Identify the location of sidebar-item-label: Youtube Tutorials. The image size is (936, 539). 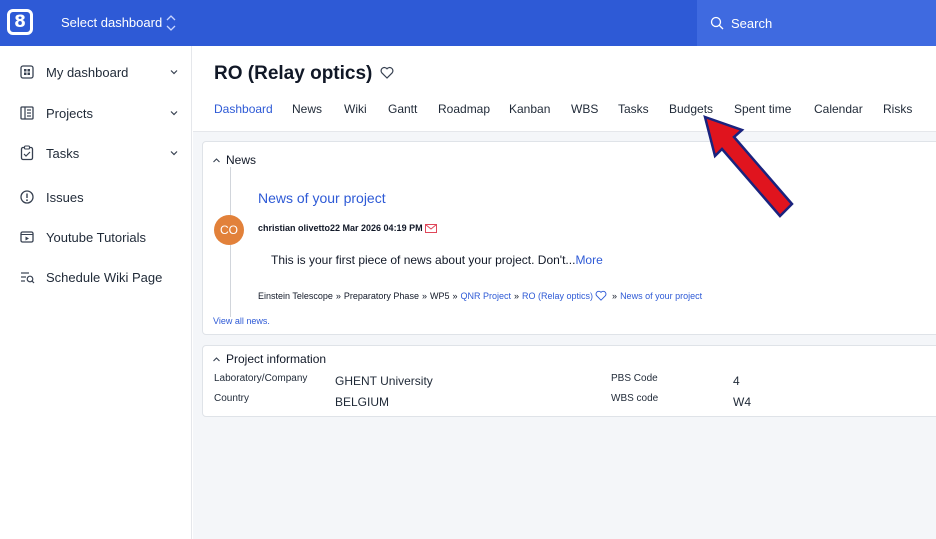
(96, 237).